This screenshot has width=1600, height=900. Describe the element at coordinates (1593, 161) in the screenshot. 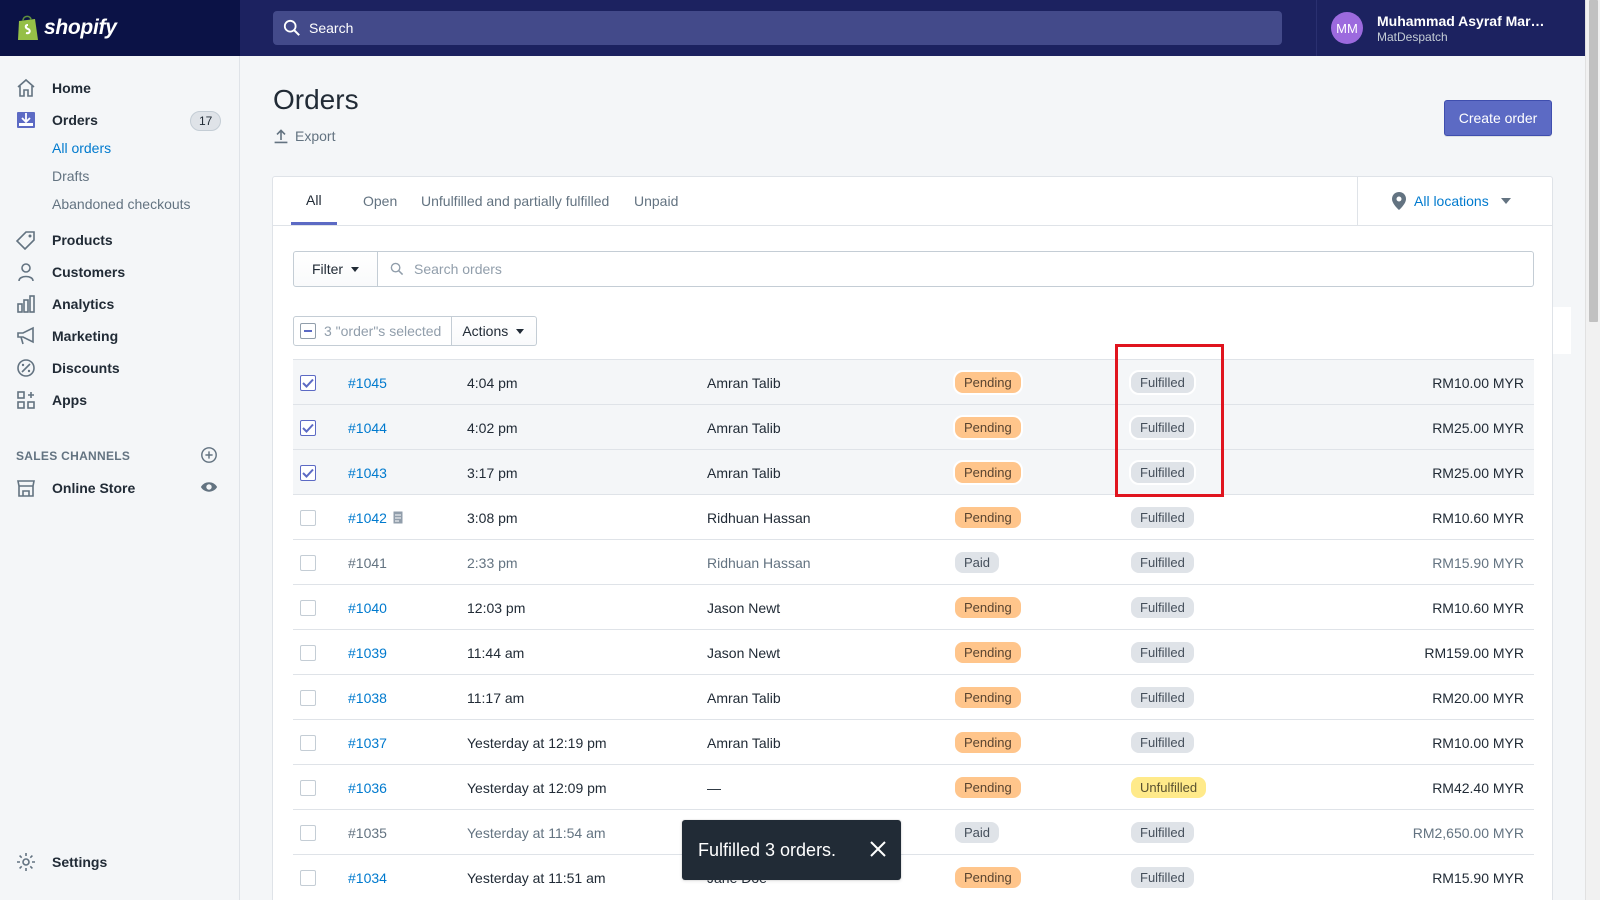

I see `scrollbar-thumb` at that location.